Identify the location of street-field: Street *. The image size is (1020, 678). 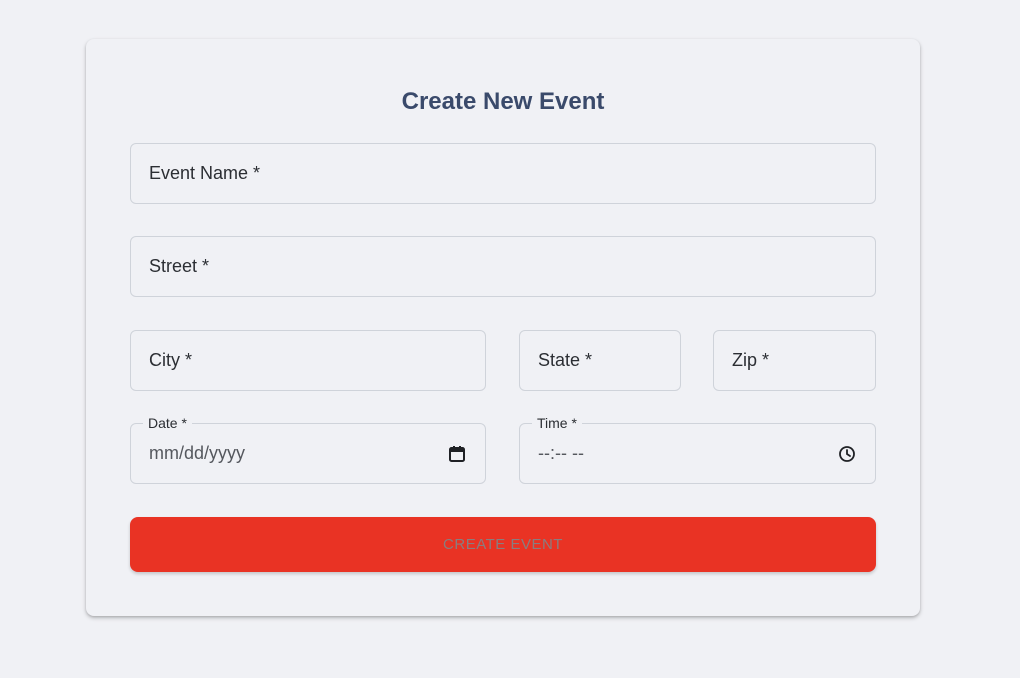
(503, 266).